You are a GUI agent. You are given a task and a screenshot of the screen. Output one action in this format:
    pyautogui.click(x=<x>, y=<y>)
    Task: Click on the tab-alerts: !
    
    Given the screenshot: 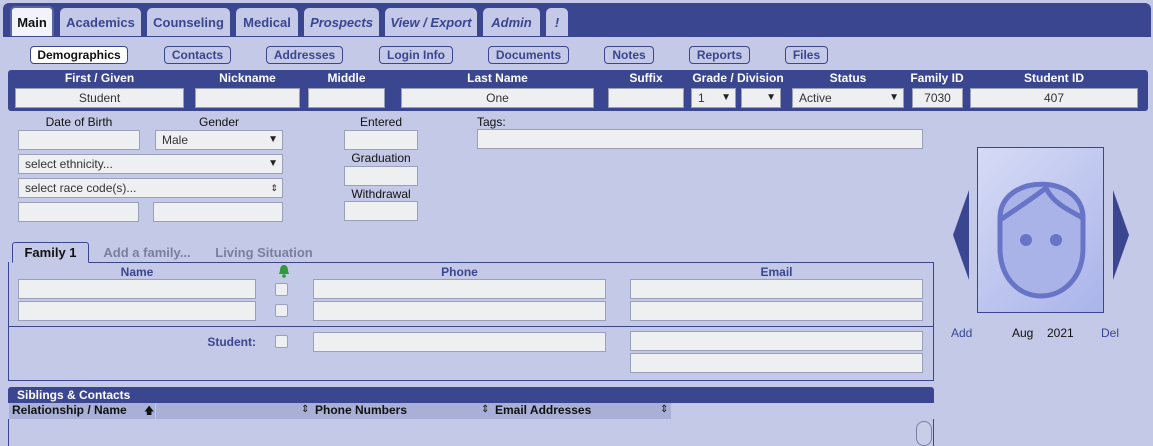 What is the action you would take?
    pyautogui.click(x=557, y=22)
    